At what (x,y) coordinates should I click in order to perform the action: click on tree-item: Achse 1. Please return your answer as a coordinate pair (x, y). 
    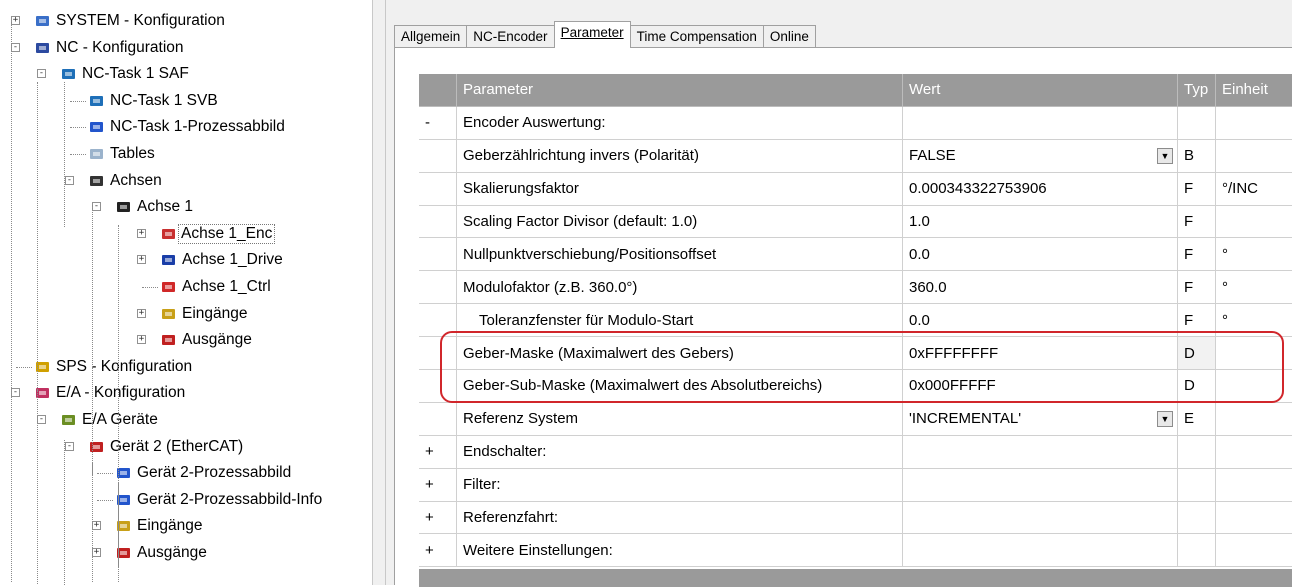
    Looking at the image, I should click on (154, 207).